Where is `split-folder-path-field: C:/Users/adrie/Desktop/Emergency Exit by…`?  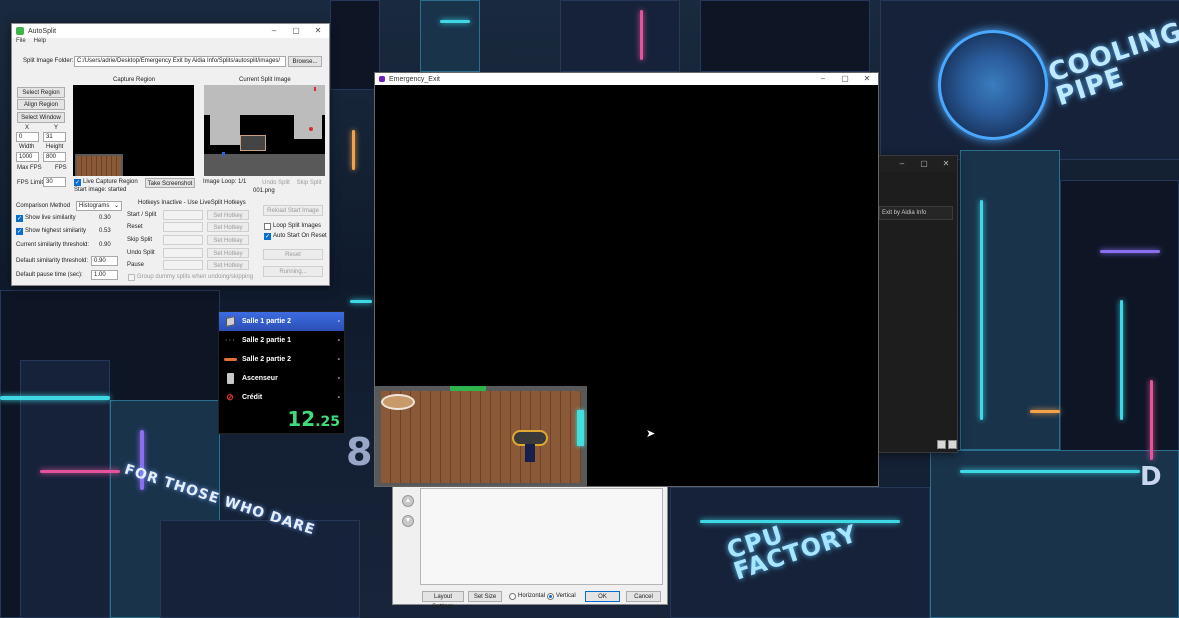
split-folder-path-field: C:/Users/adrie/Desktop/Emergency Exit by… is located at coordinates (180, 61).